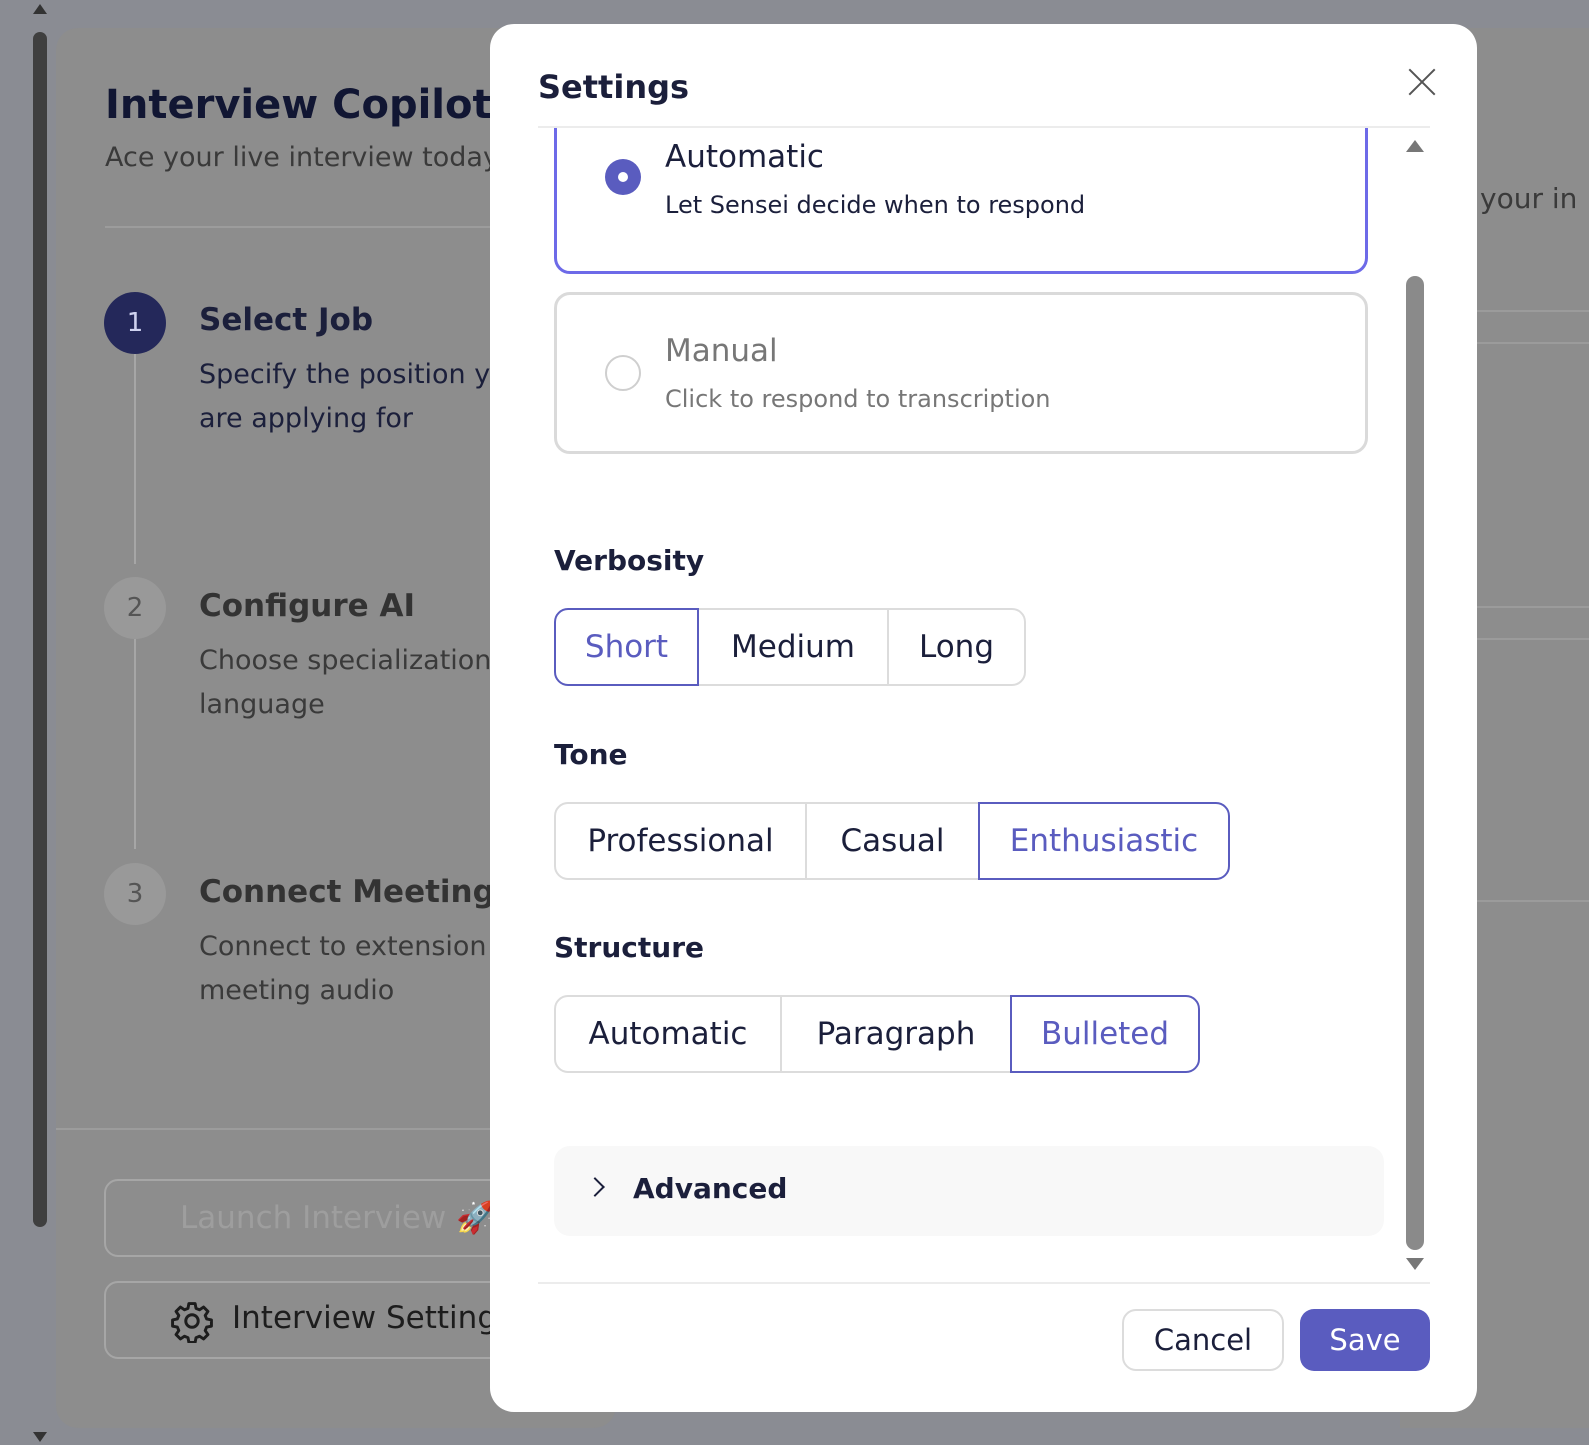 The image size is (1589, 1445). I want to click on step-2-desc-line: language, so click(262, 704).